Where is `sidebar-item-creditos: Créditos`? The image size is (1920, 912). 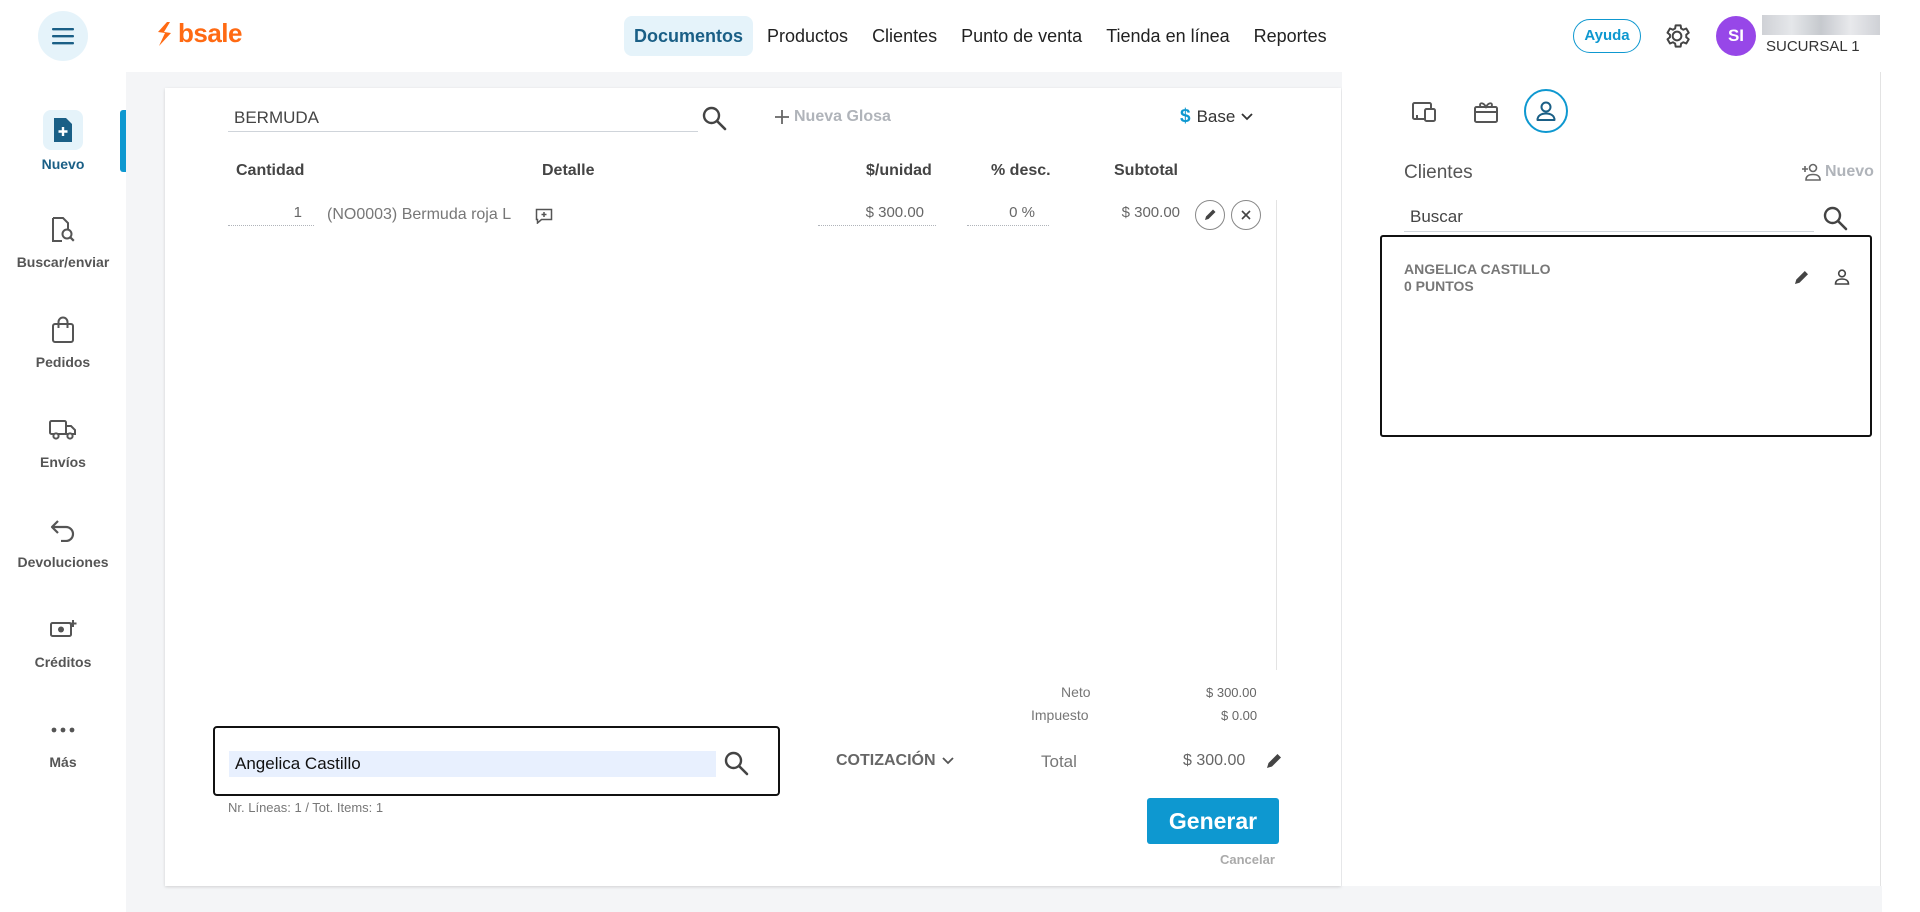
sidebar-item-creditos: Créditos is located at coordinates (63, 642).